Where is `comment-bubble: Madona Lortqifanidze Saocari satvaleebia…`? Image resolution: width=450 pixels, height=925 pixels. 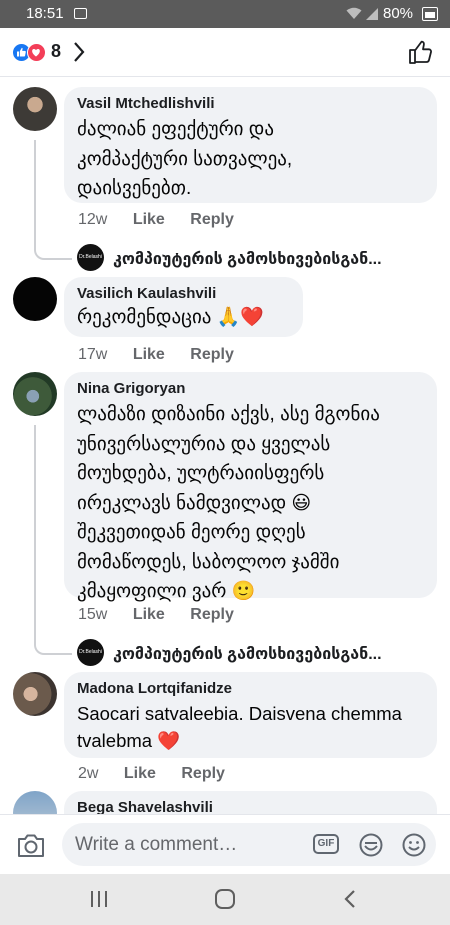 comment-bubble: Madona Lortqifanidze Saocari satvaleebia… is located at coordinates (250, 715).